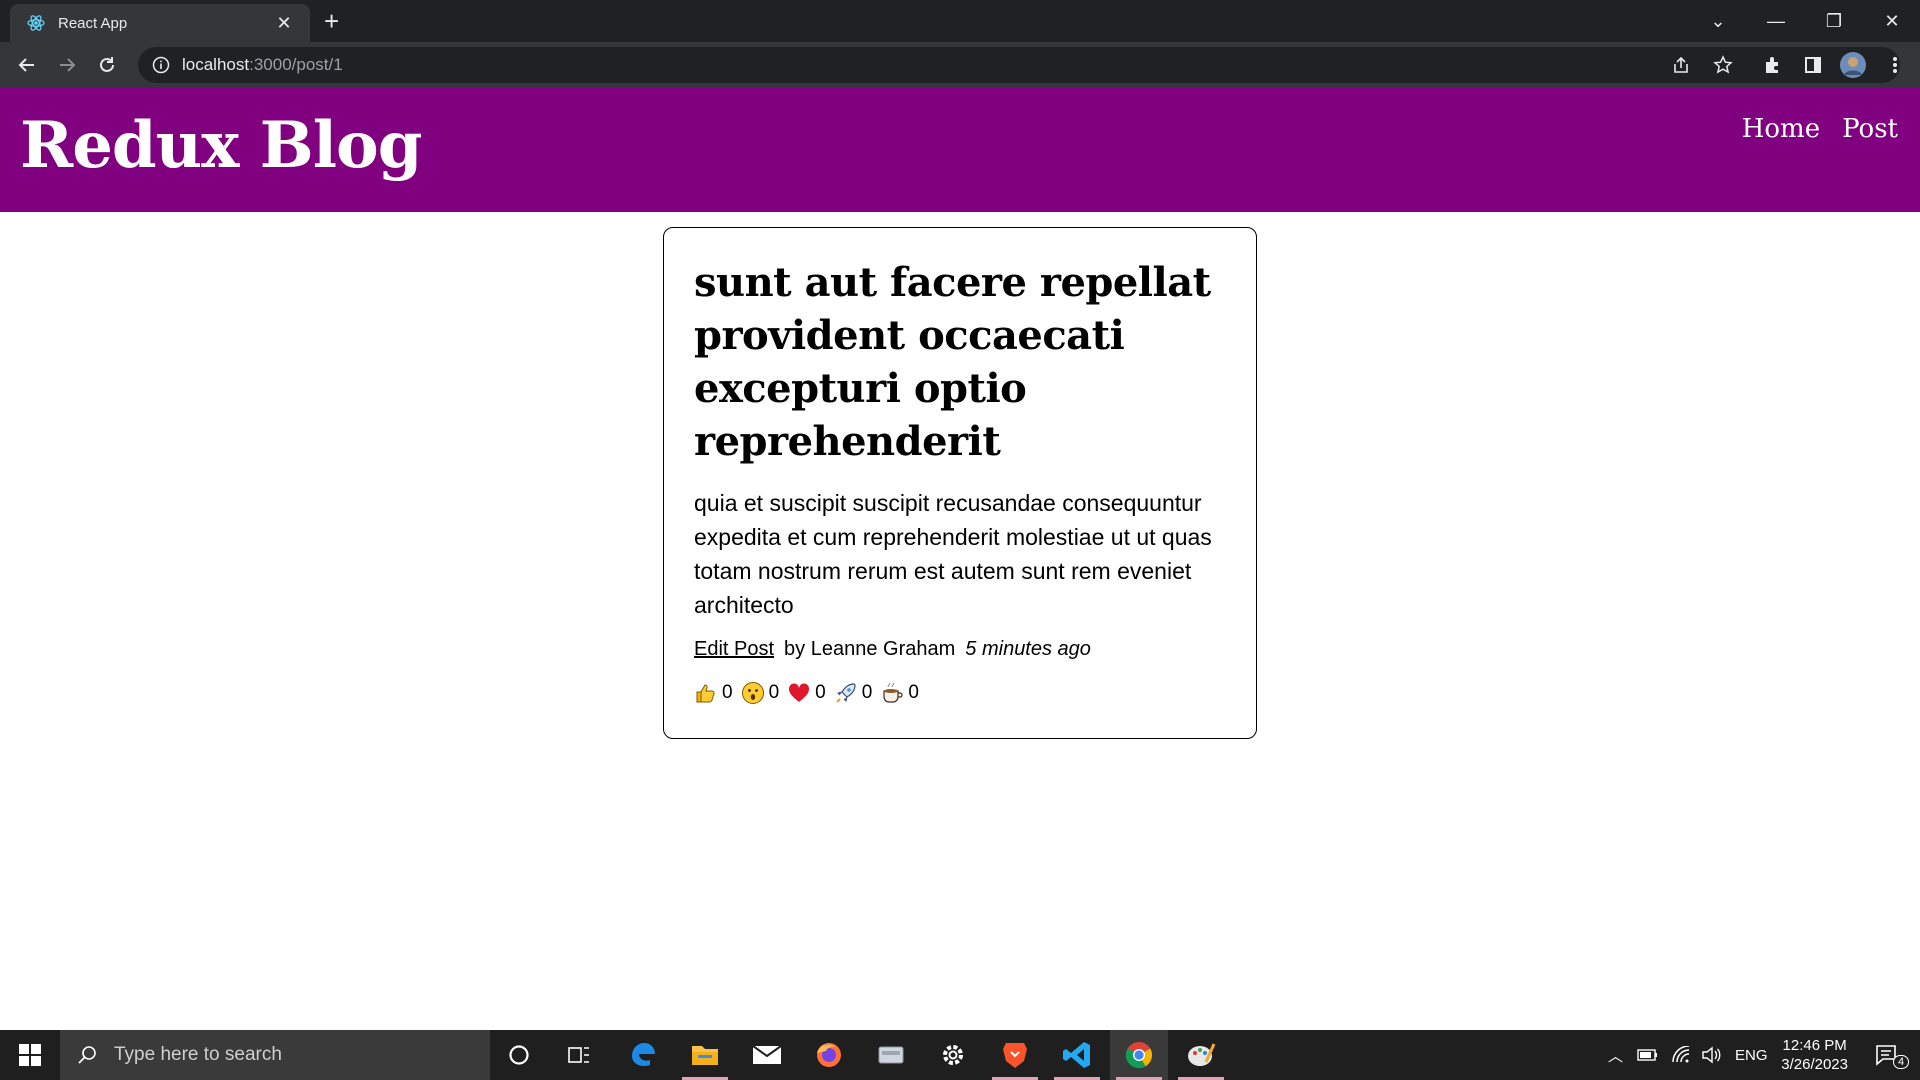 The height and width of the screenshot is (1080, 1920). Describe the element at coordinates (1718, 21) in the screenshot. I see `tab-search-icon: ⌄` at that location.